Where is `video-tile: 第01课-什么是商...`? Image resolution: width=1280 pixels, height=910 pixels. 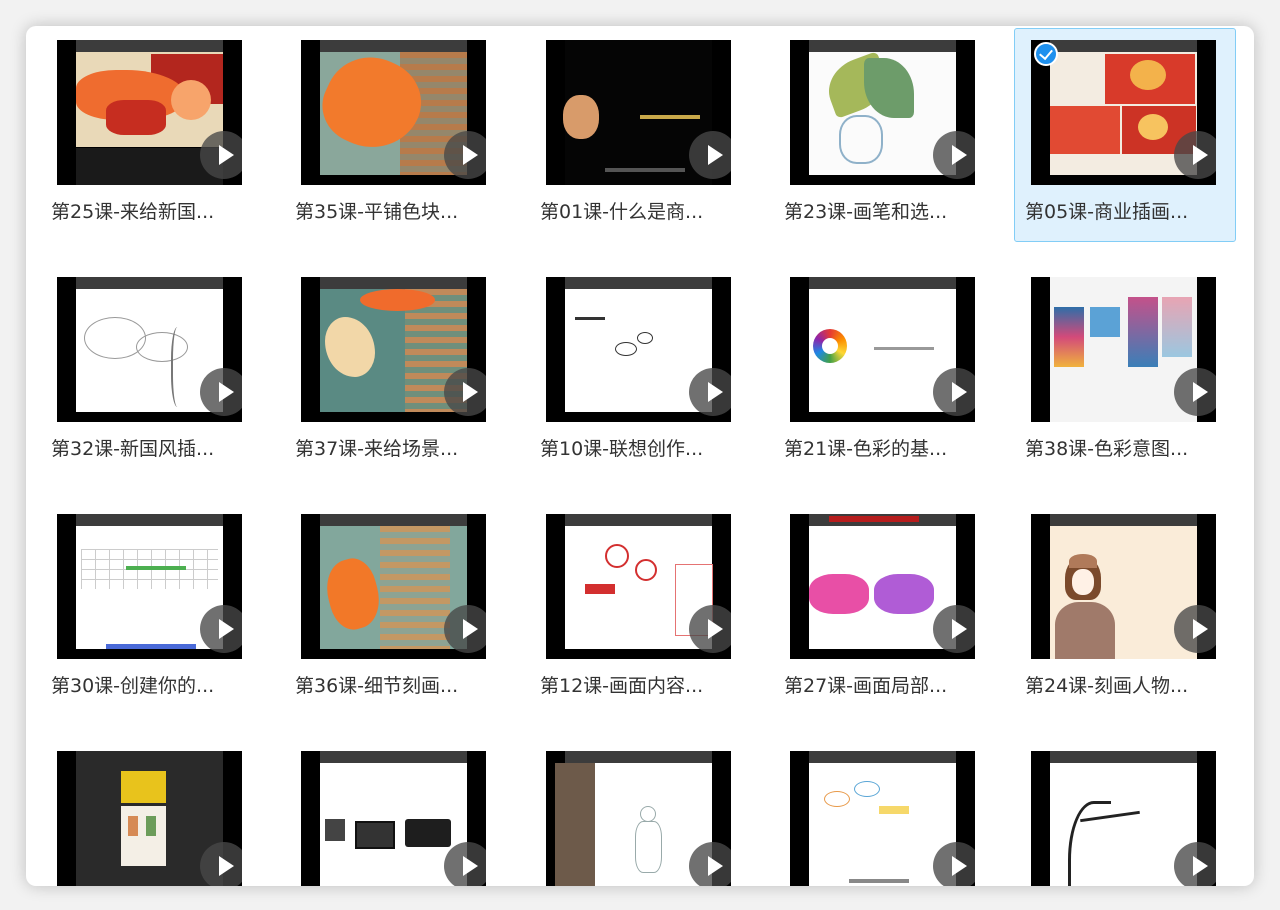 video-tile: 第01课-什么是商... is located at coordinates (640, 135).